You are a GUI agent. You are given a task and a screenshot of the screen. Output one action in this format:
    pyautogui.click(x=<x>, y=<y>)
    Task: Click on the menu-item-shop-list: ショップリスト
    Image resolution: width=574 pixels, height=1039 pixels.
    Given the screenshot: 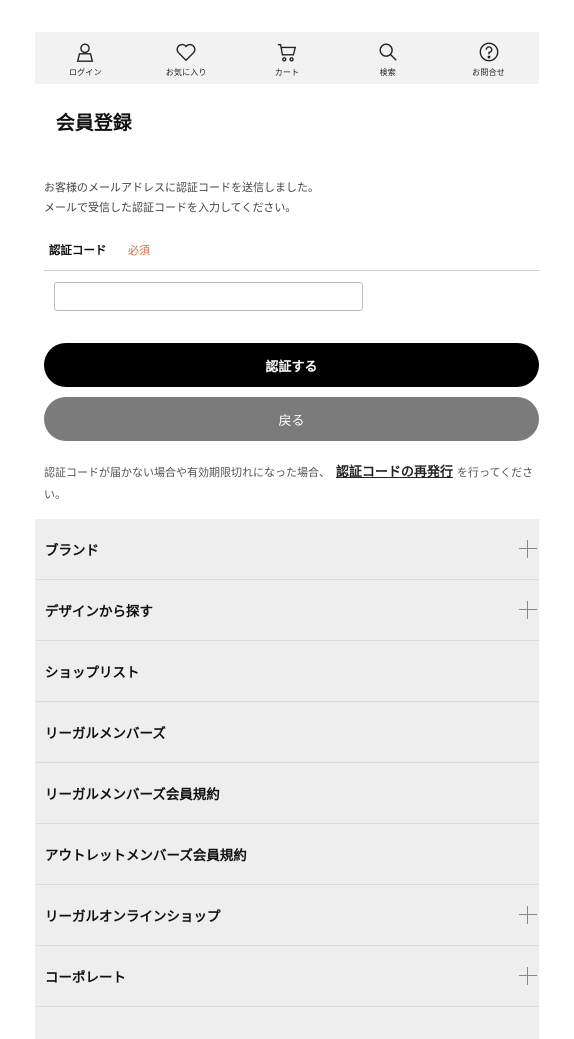 What is the action you would take?
    pyautogui.click(x=287, y=671)
    